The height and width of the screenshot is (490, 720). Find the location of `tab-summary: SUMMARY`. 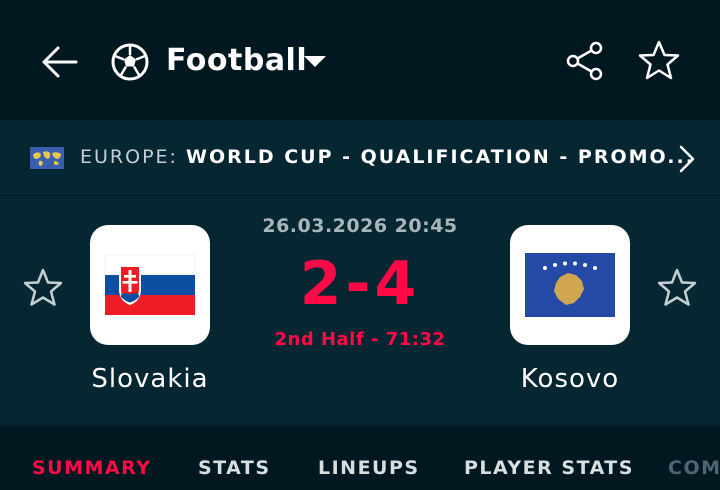

tab-summary: SUMMARY is located at coordinates (91, 468).